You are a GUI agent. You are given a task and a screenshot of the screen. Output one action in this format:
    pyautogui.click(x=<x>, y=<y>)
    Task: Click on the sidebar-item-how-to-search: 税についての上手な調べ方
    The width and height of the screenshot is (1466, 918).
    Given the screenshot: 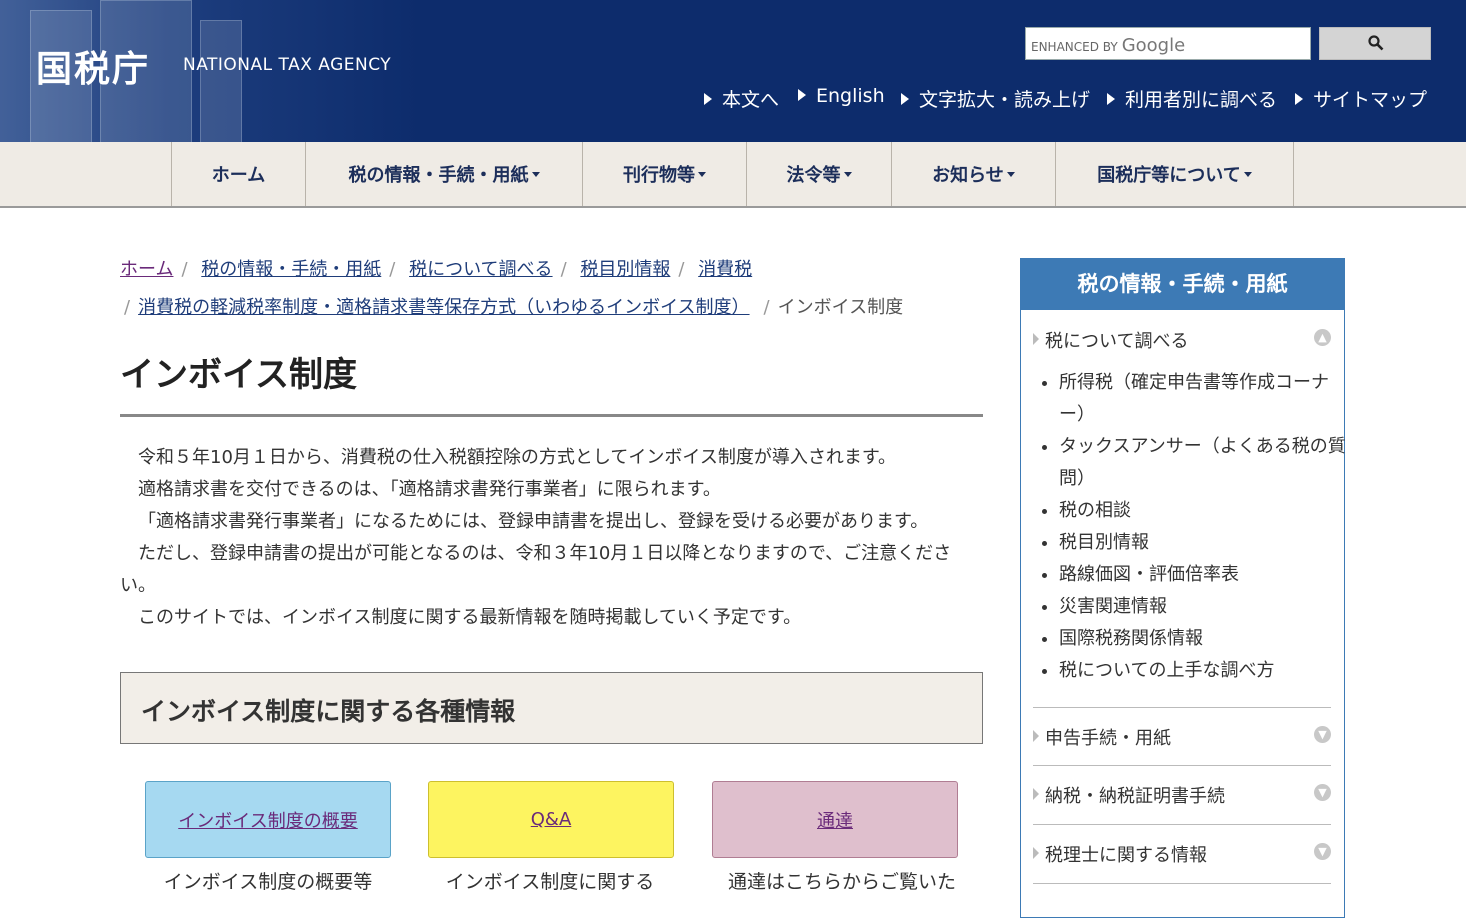 What is the action you would take?
    pyautogui.click(x=1204, y=671)
    